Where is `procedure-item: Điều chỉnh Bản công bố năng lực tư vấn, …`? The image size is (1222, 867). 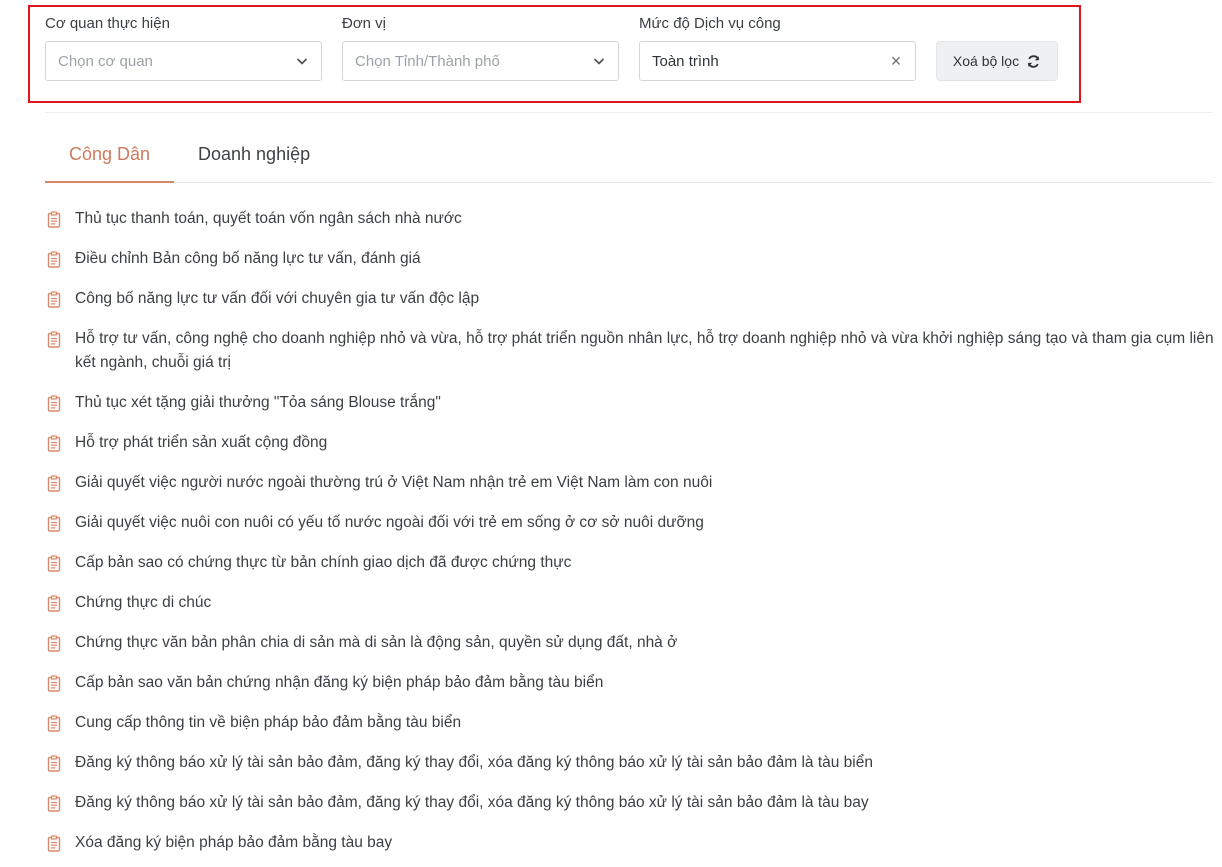 procedure-item: Điều chỉnh Bản công bố năng lực tư vấn, … is located at coordinates (631, 259).